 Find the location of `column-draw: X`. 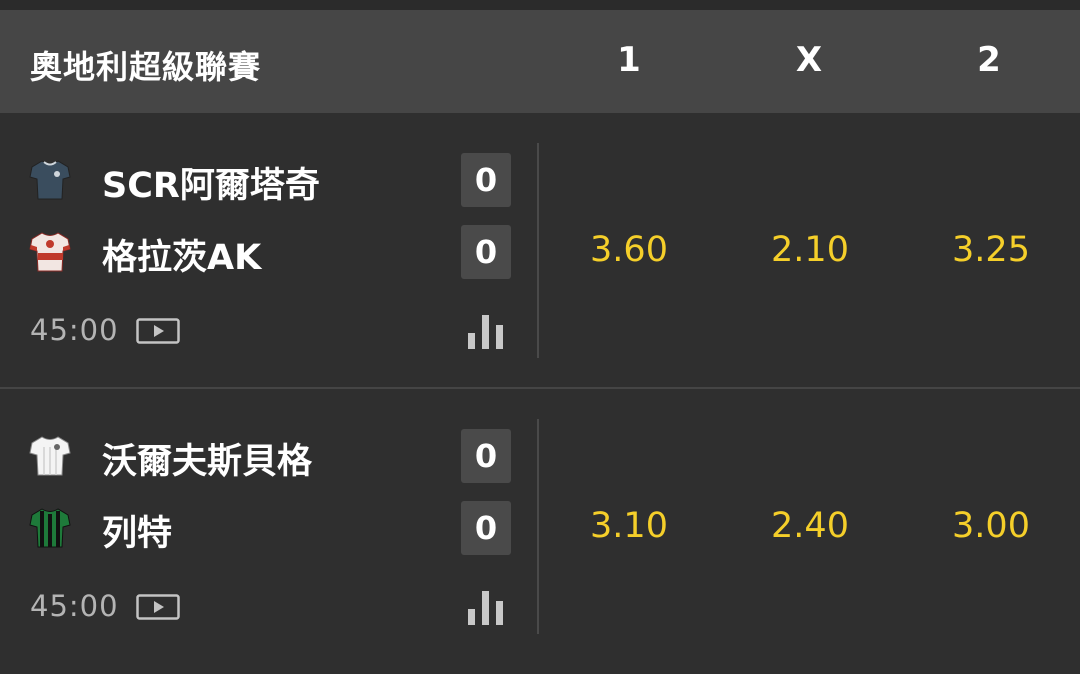

column-draw: X is located at coordinates (809, 60).